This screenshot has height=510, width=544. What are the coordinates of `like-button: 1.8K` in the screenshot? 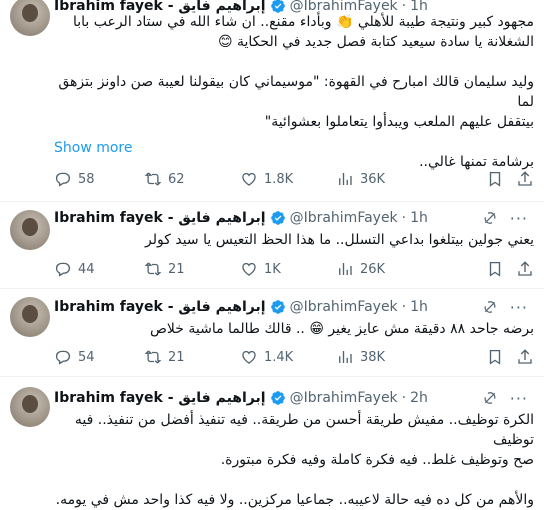 It's located at (266, 179).